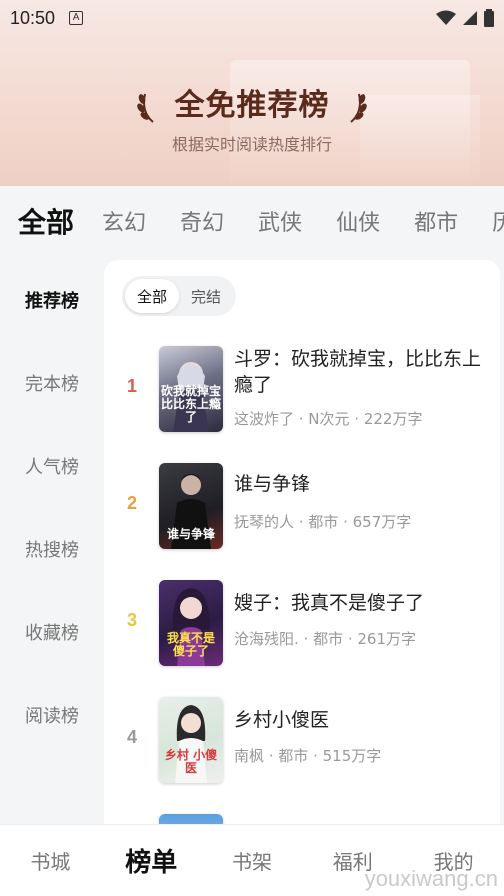 The height and width of the screenshot is (896, 504). I want to click on side-item-hot-search: 热搜榜, so click(52, 548).